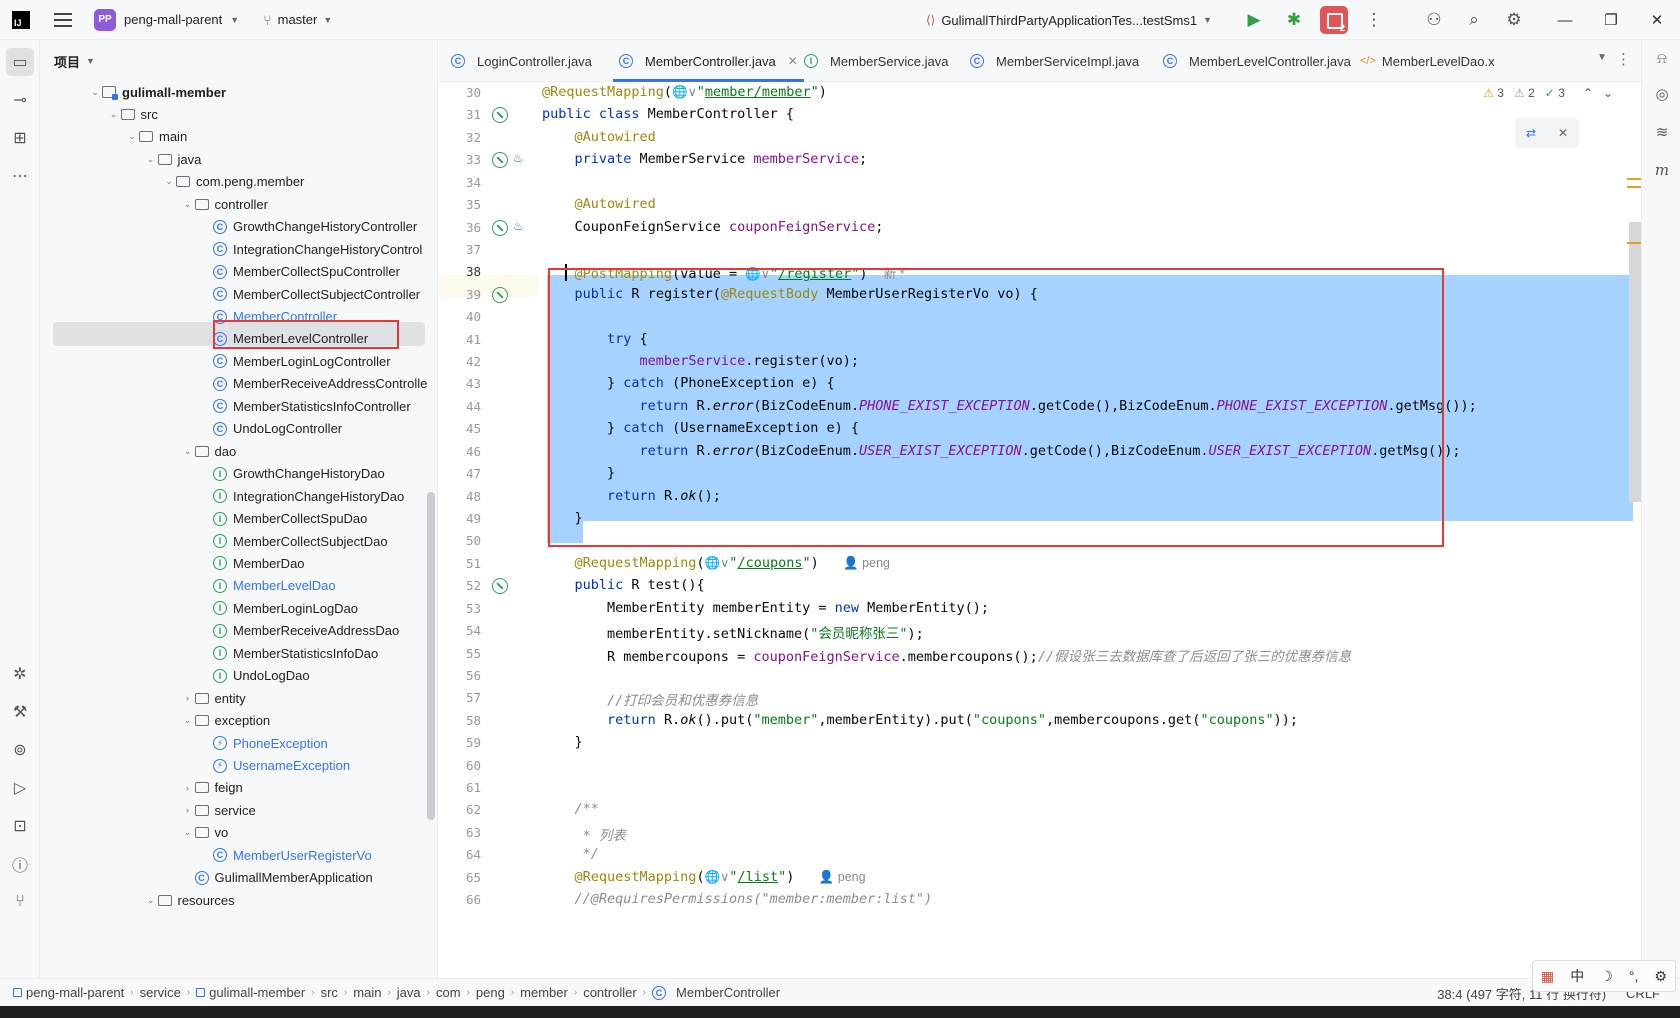  What do you see at coordinates (1588, 93) in the screenshot?
I see `chevron-up-icon: ⌃` at bounding box center [1588, 93].